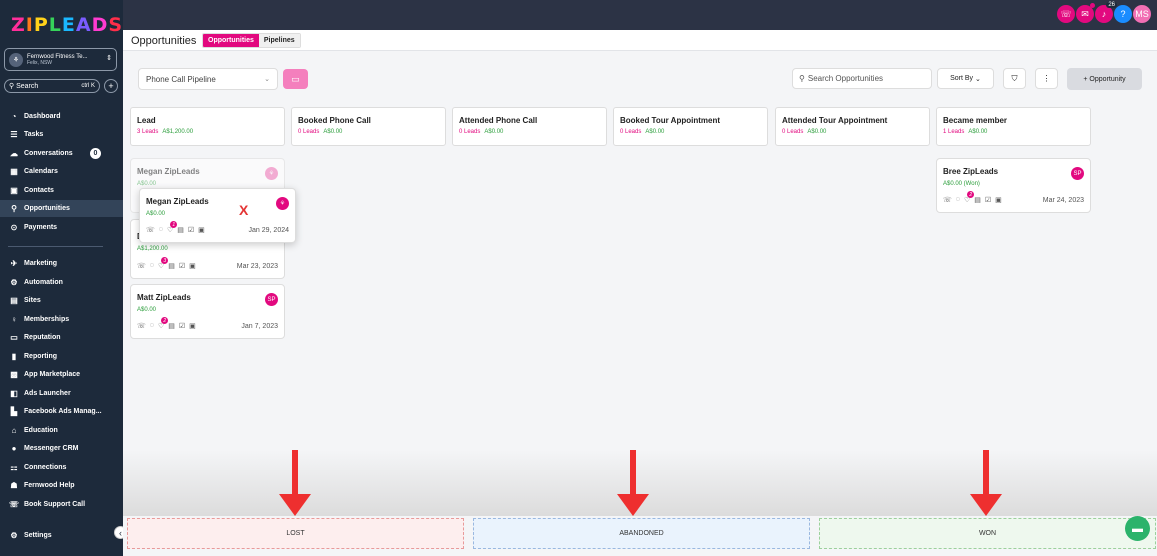 The height and width of the screenshot is (556, 1157). I want to click on sidebar-item-app-marketplace: ▩ App Marketplace, so click(61, 374).